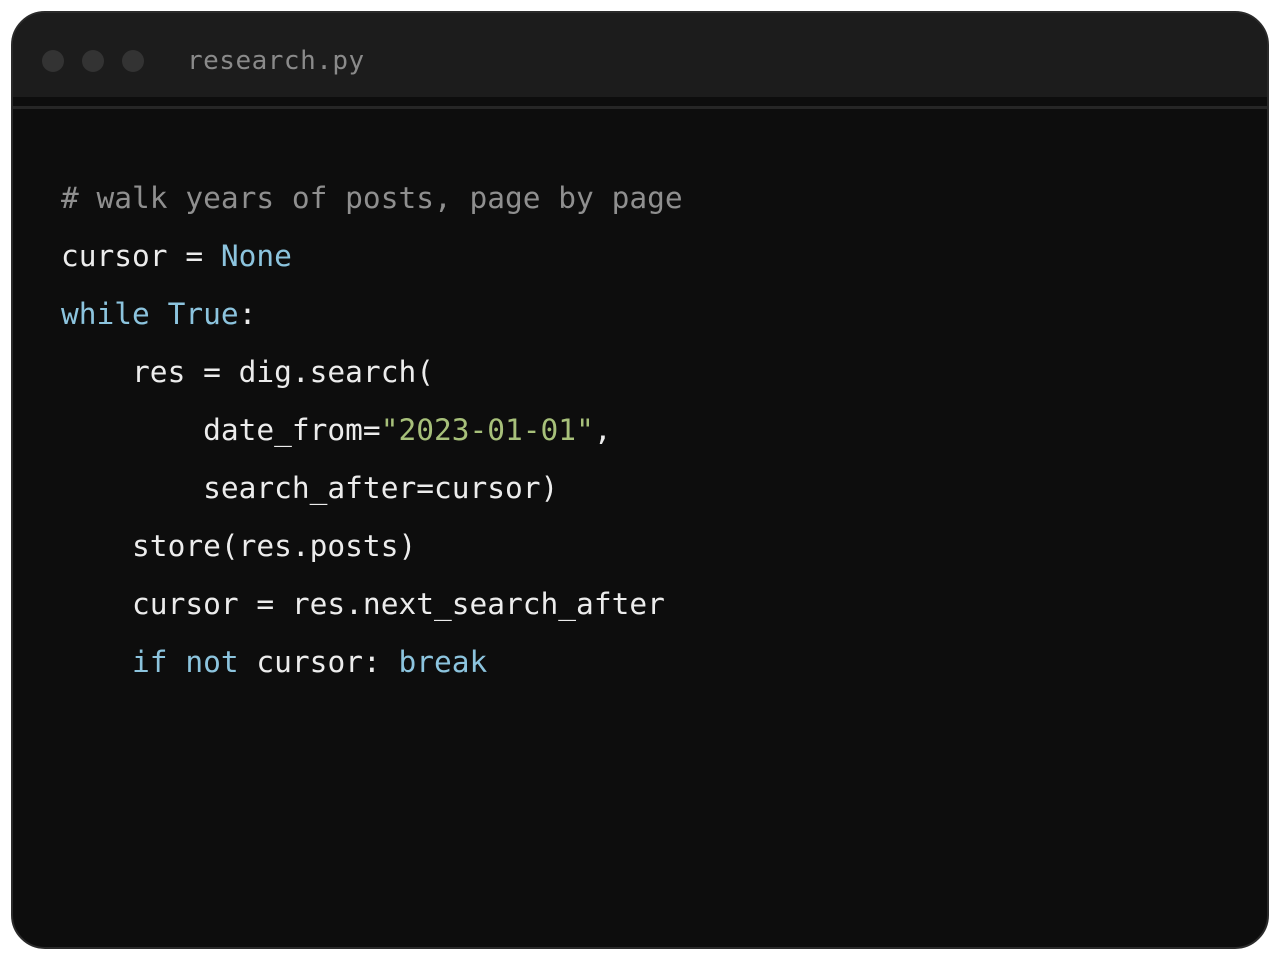  I want to click on code-token-plain: date_from=, so click(221, 430).